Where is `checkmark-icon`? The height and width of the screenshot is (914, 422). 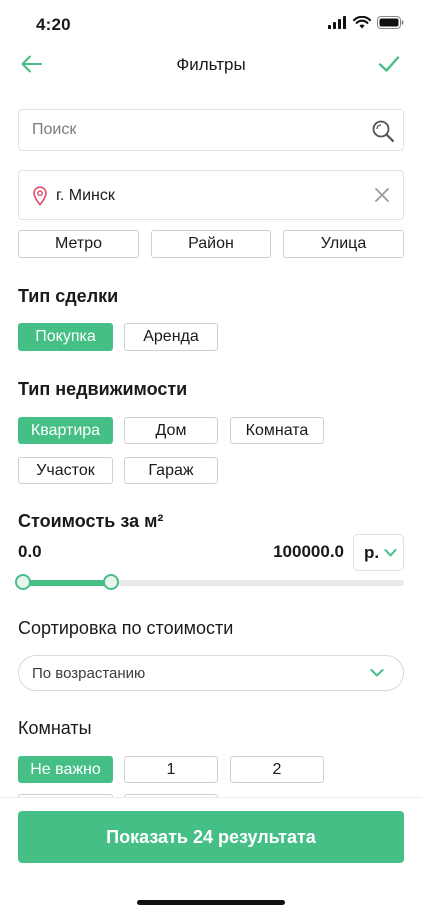
checkmark-icon is located at coordinates (389, 64).